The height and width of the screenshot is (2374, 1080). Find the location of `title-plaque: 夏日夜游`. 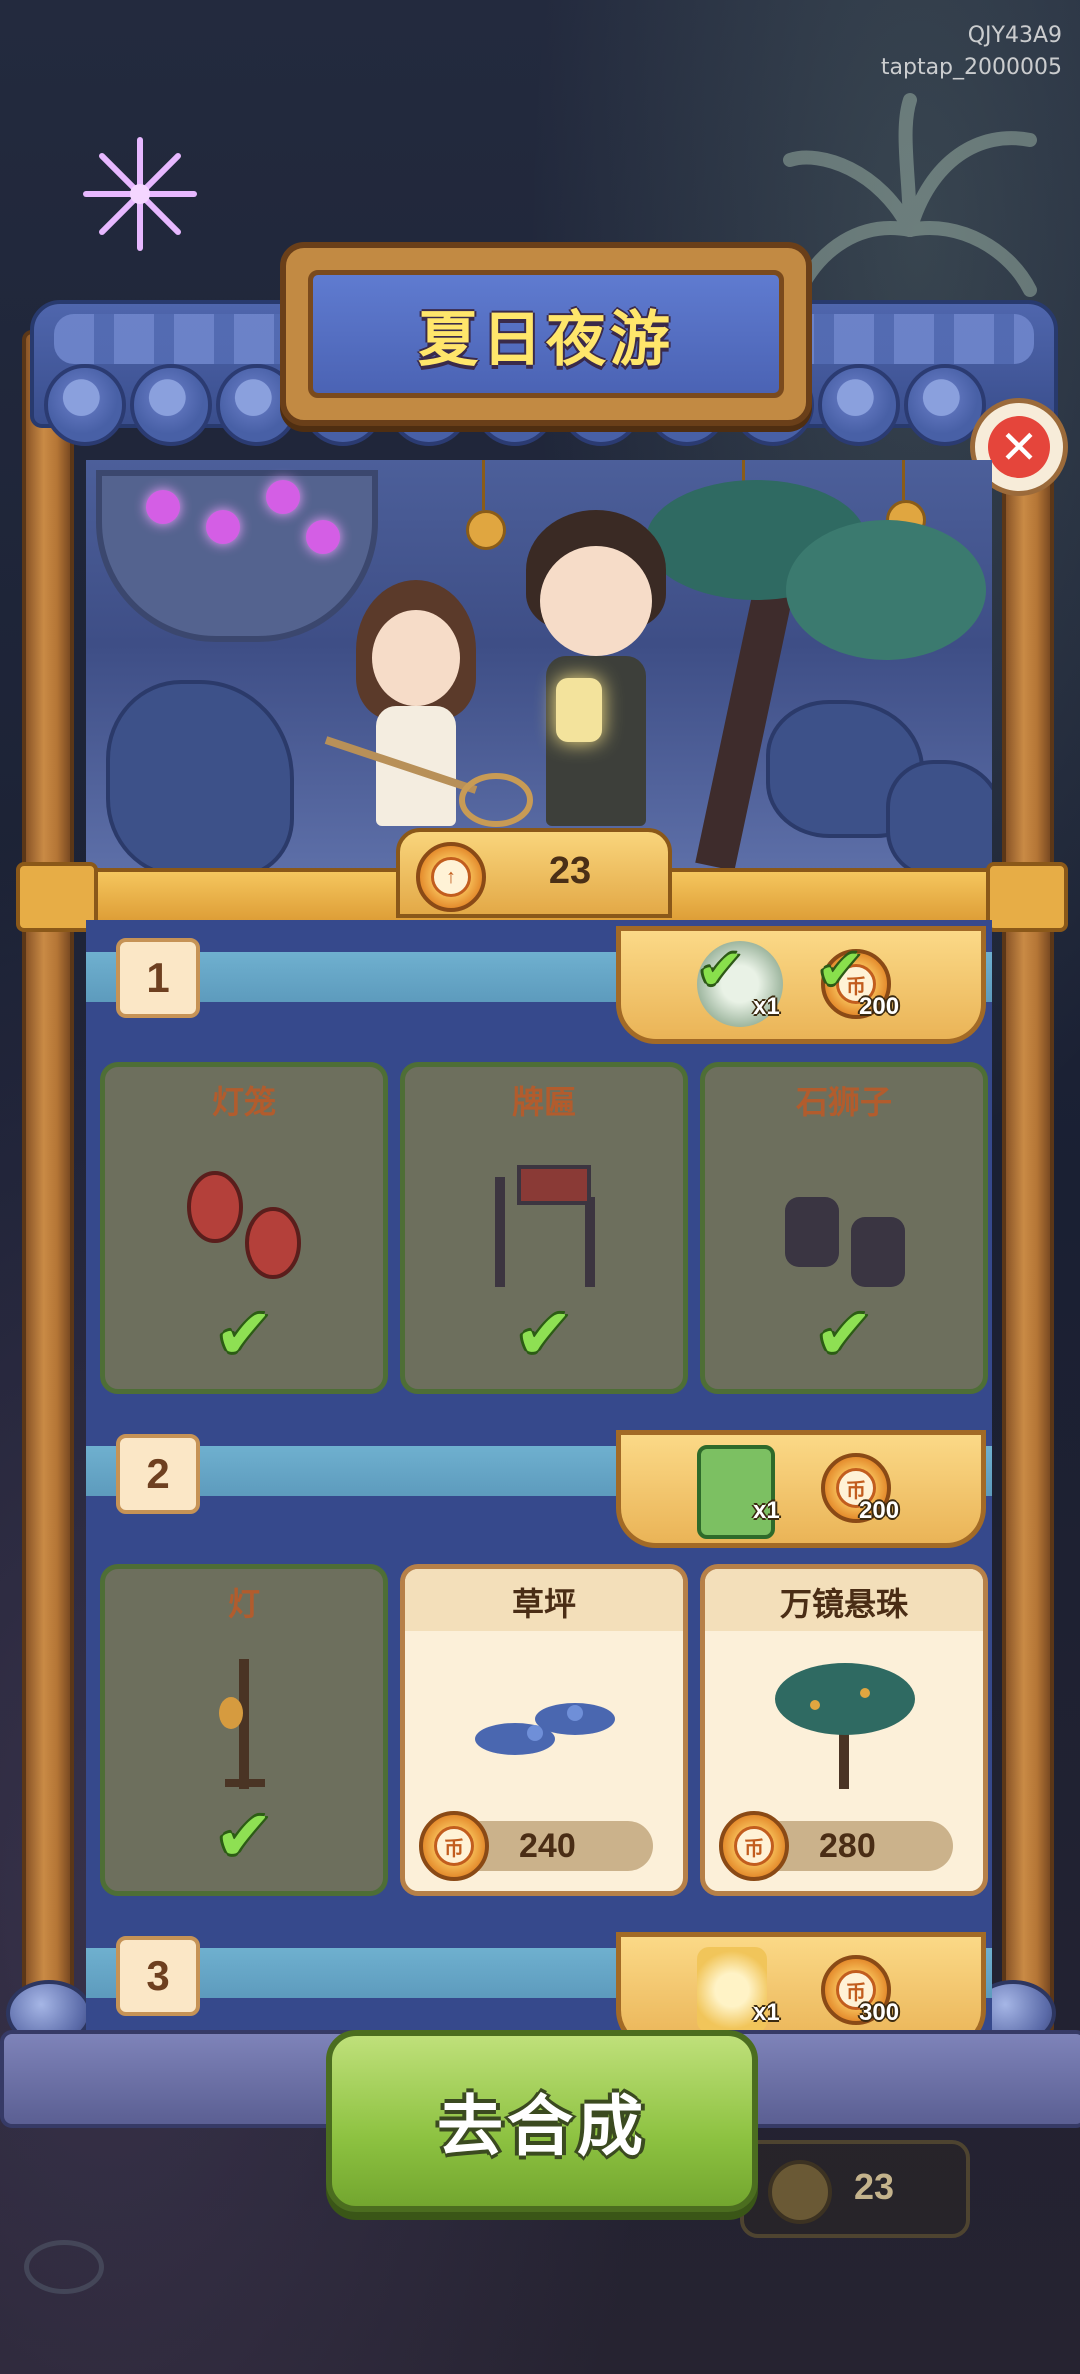

title-plaque: 夏日夜游 is located at coordinates (546, 334).